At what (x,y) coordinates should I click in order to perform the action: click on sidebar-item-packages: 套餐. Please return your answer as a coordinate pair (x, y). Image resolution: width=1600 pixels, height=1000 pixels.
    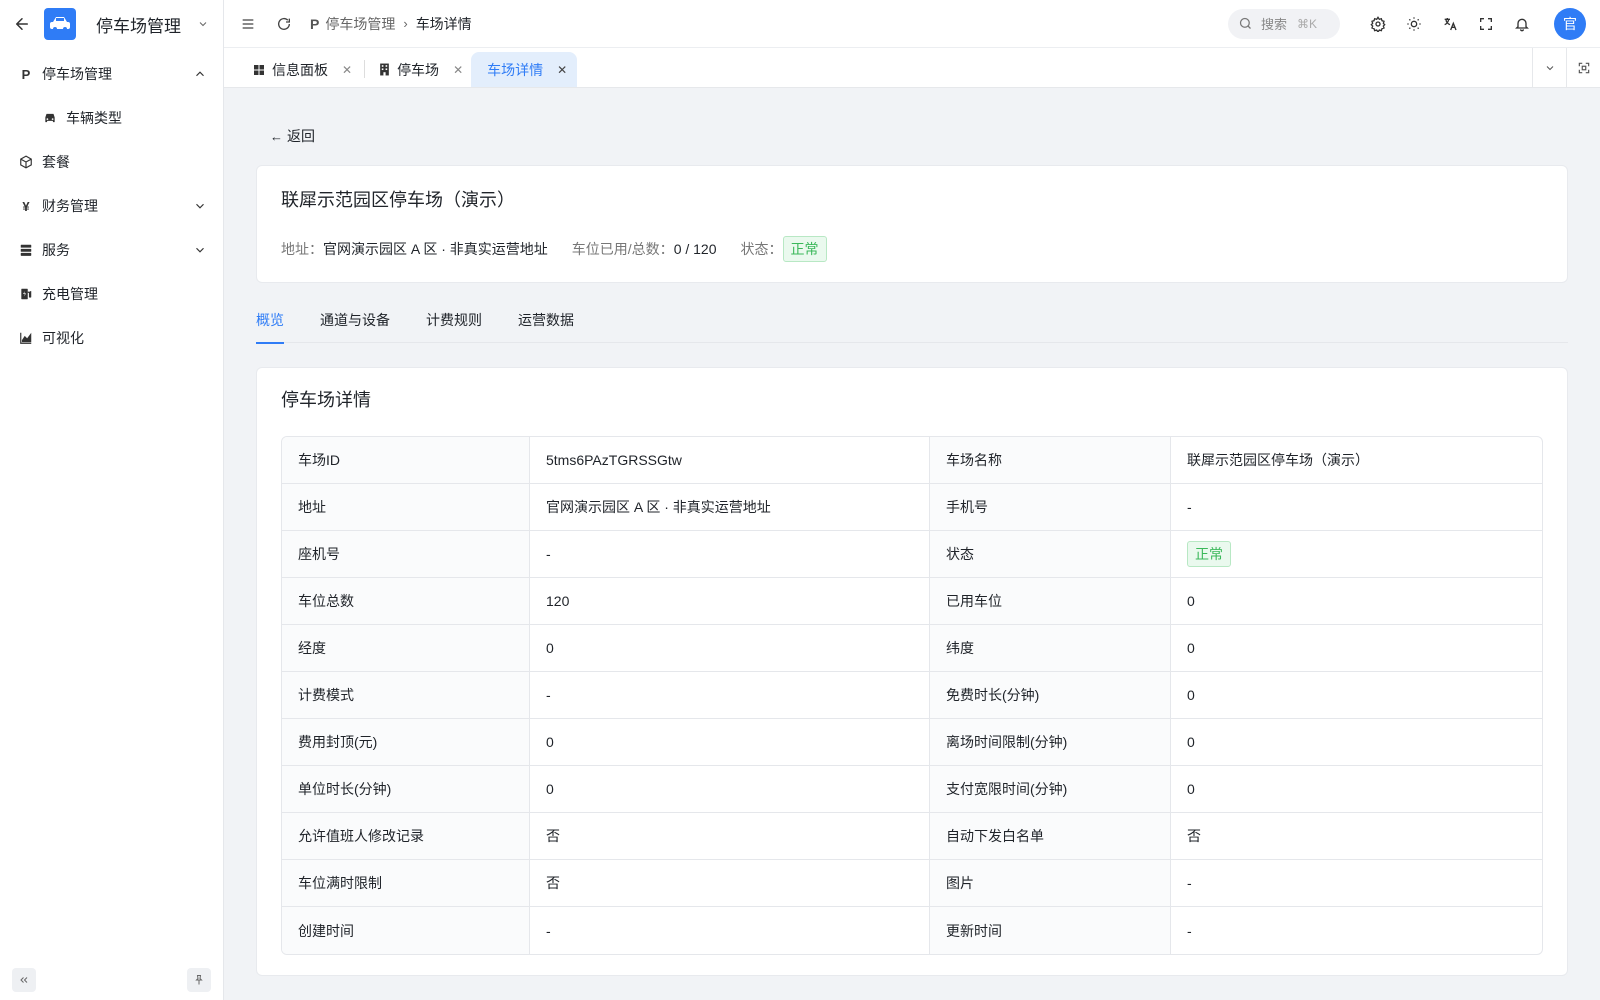
    Looking at the image, I should click on (111, 162).